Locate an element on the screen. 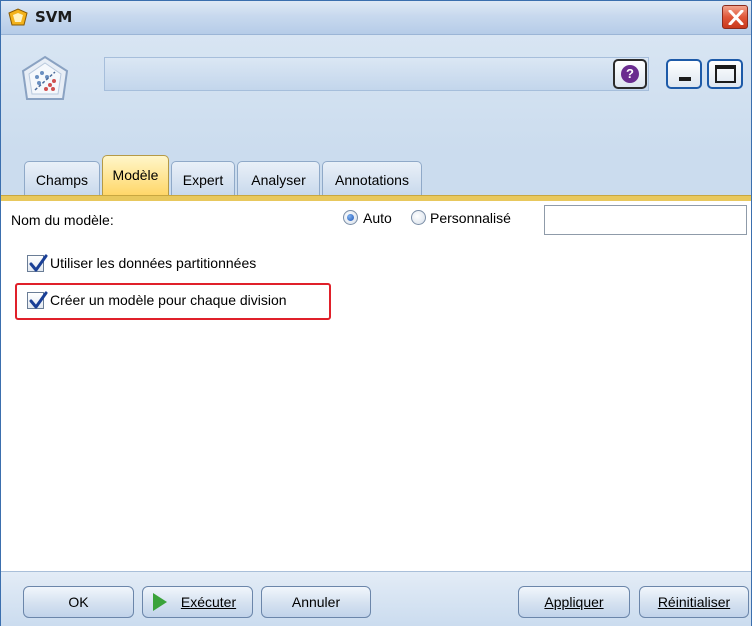 This screenshot has height=626, width=752. cancel-button-label: Annuler is located at coordinates (316, 602).